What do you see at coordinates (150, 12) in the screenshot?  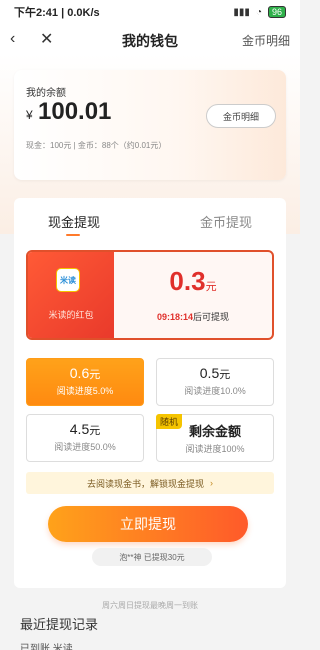 I see `status-bar: 下午2:41 | 0.0K/s ▮▮▮ ◔ 96` at bounding box center [150, 12].